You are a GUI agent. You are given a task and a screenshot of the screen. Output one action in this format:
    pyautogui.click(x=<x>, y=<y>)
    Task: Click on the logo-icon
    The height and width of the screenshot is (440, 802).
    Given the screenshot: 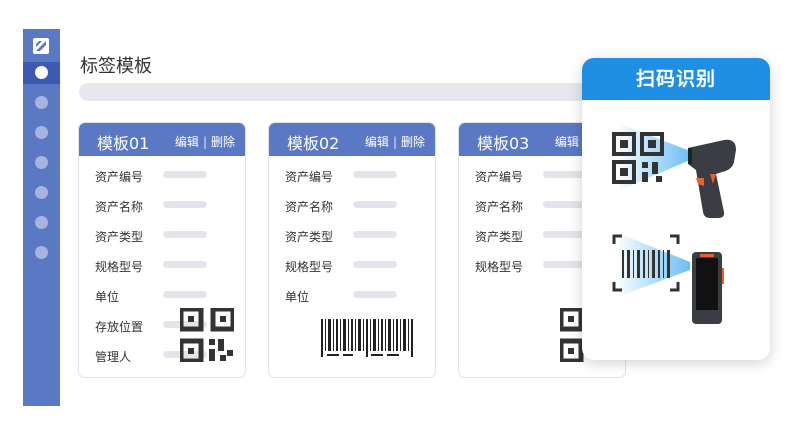 What is the action you would take?
    pyautogui.click(x=41, y=46)
    